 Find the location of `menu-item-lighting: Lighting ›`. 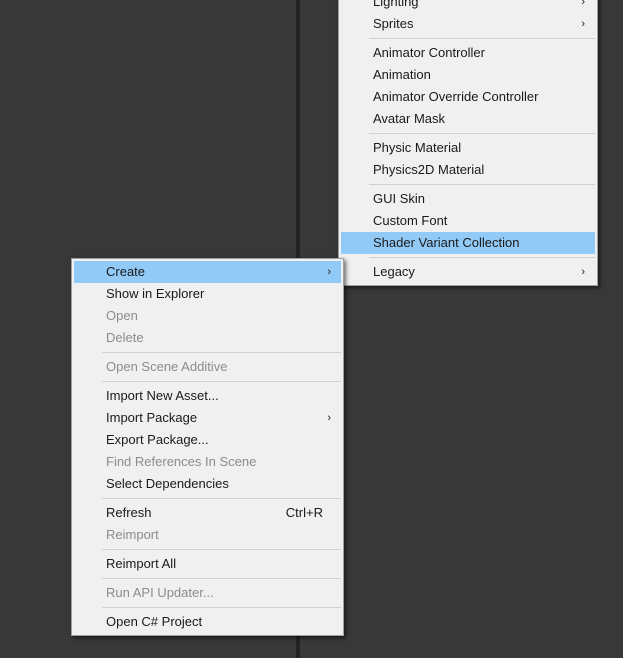

menu-item-lighting: Lighting › is located at coordinates (468, 6).